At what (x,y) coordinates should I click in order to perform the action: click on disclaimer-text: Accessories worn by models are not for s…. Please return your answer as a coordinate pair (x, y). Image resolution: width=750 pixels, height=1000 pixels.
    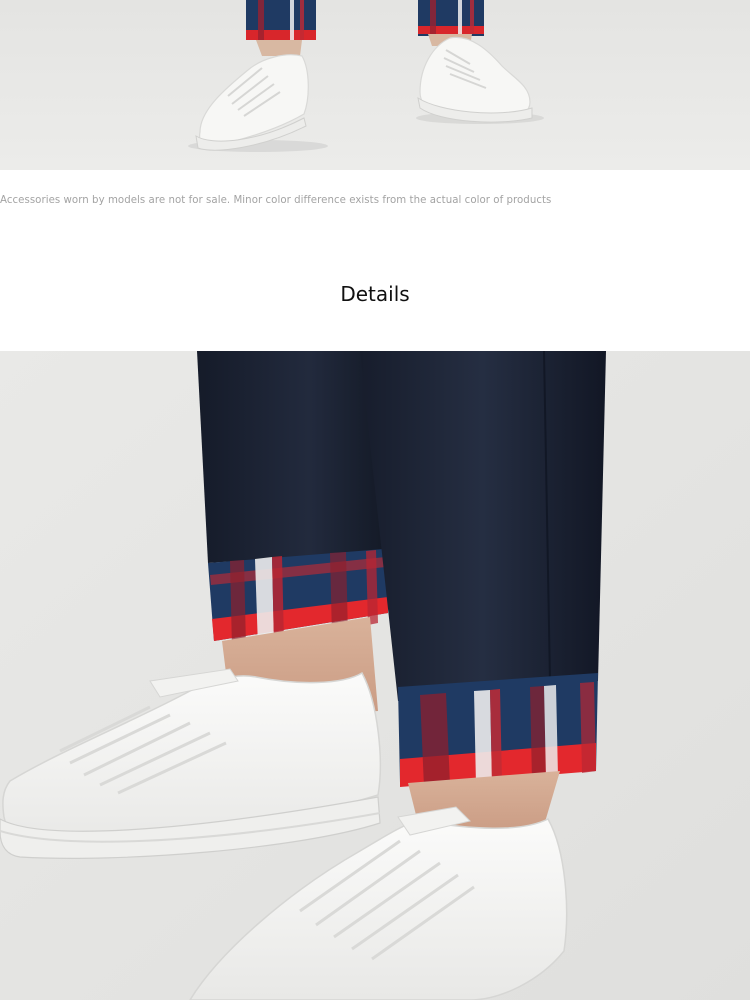
    Looking at the image, I should click on (276, 200).